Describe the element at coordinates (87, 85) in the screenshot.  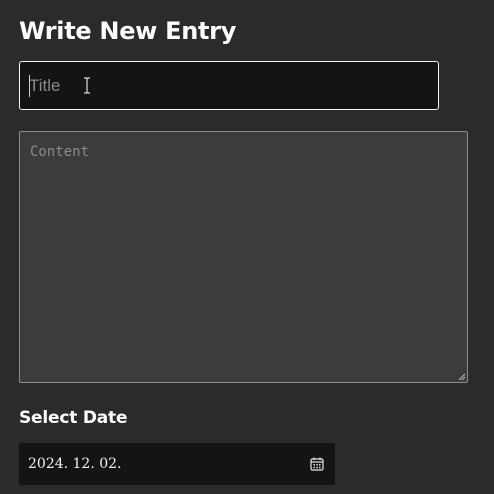
I see `text-cursor-icon` at that location.